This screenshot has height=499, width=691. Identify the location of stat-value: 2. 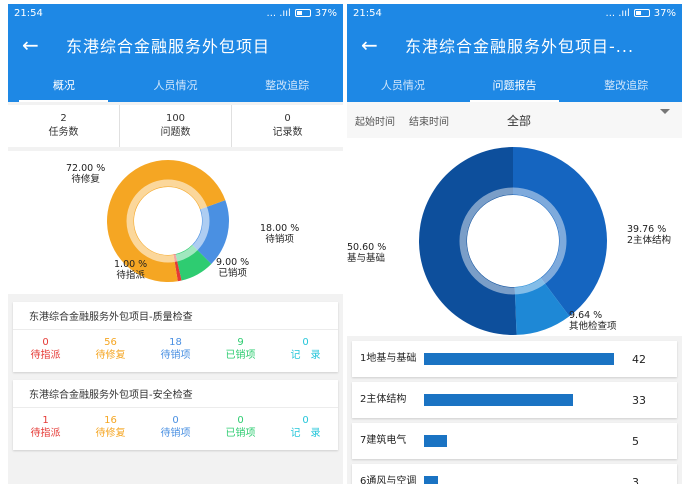
(63, 118).